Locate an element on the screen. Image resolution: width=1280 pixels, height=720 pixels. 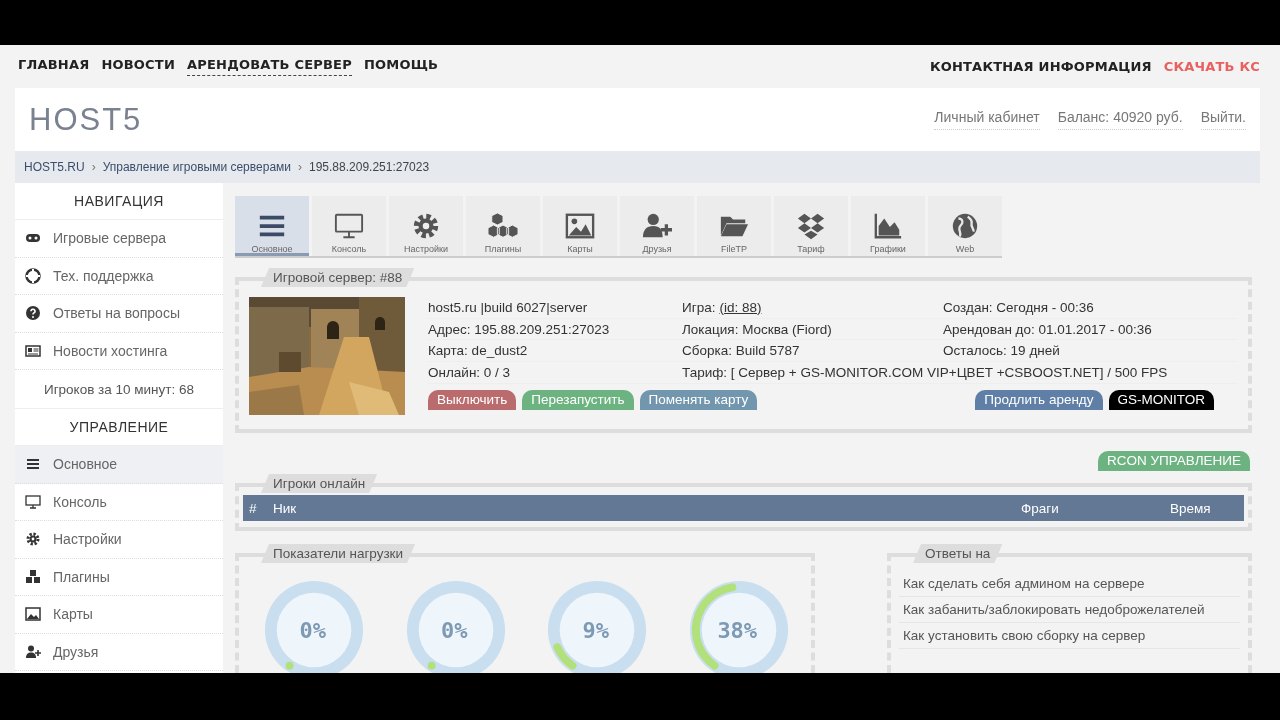
answer-link: Как забанить/заблокировать недоброжелателей is located at coordinates (1069, 610).